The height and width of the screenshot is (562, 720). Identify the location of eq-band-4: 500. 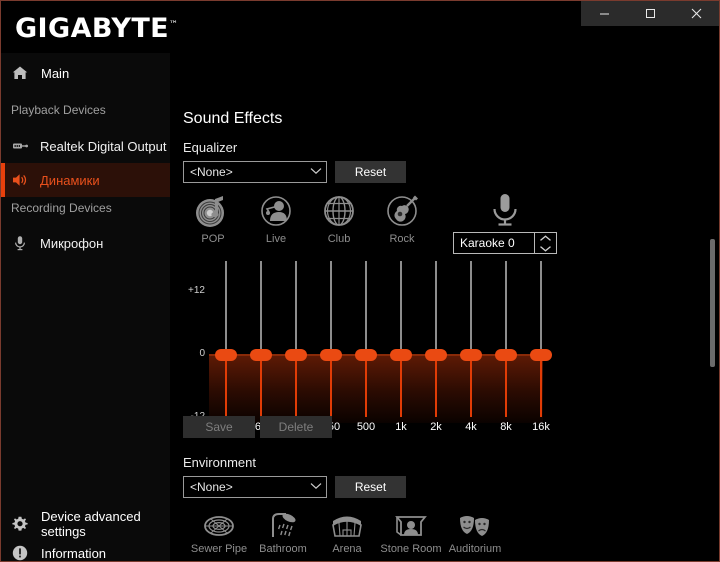
(366, 344).